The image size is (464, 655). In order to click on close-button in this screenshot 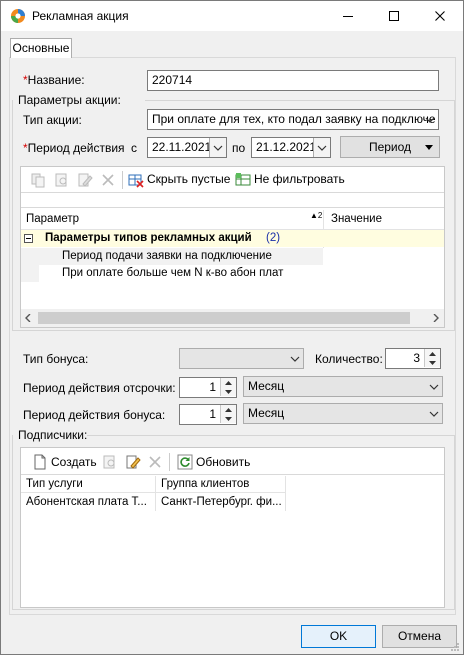, I will do `click(440, 16)`.